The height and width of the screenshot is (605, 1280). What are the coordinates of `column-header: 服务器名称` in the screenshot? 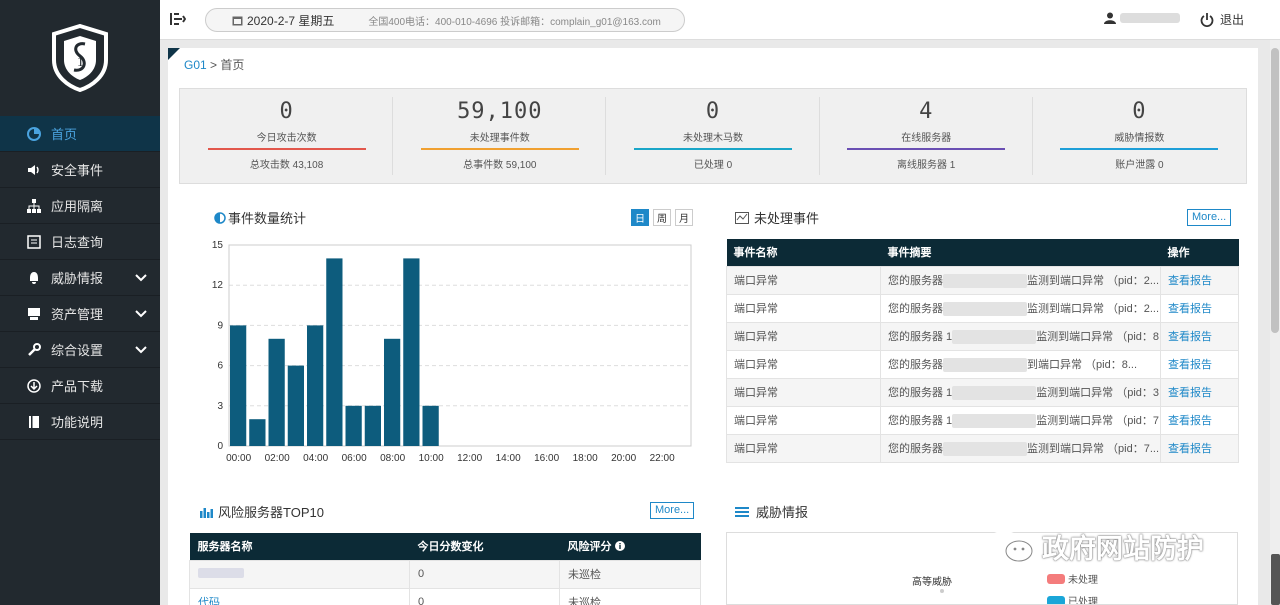 It's located at (299, 546).